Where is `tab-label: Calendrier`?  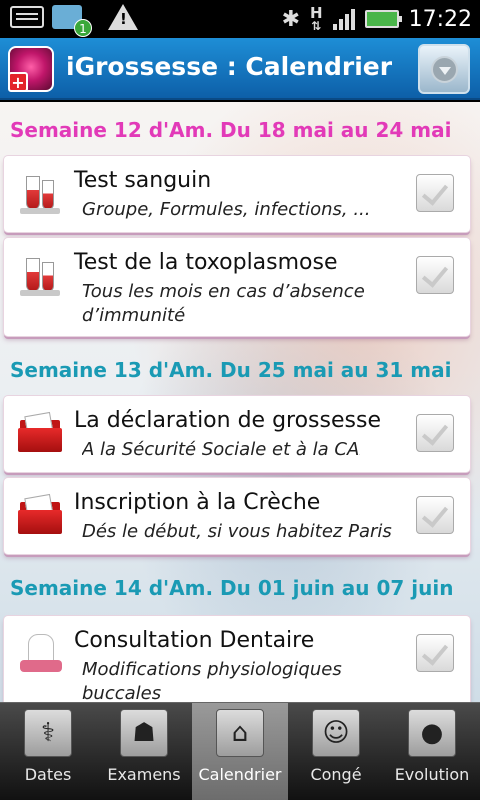 tab-label: Calendrier is located at coordinates (240, 774).